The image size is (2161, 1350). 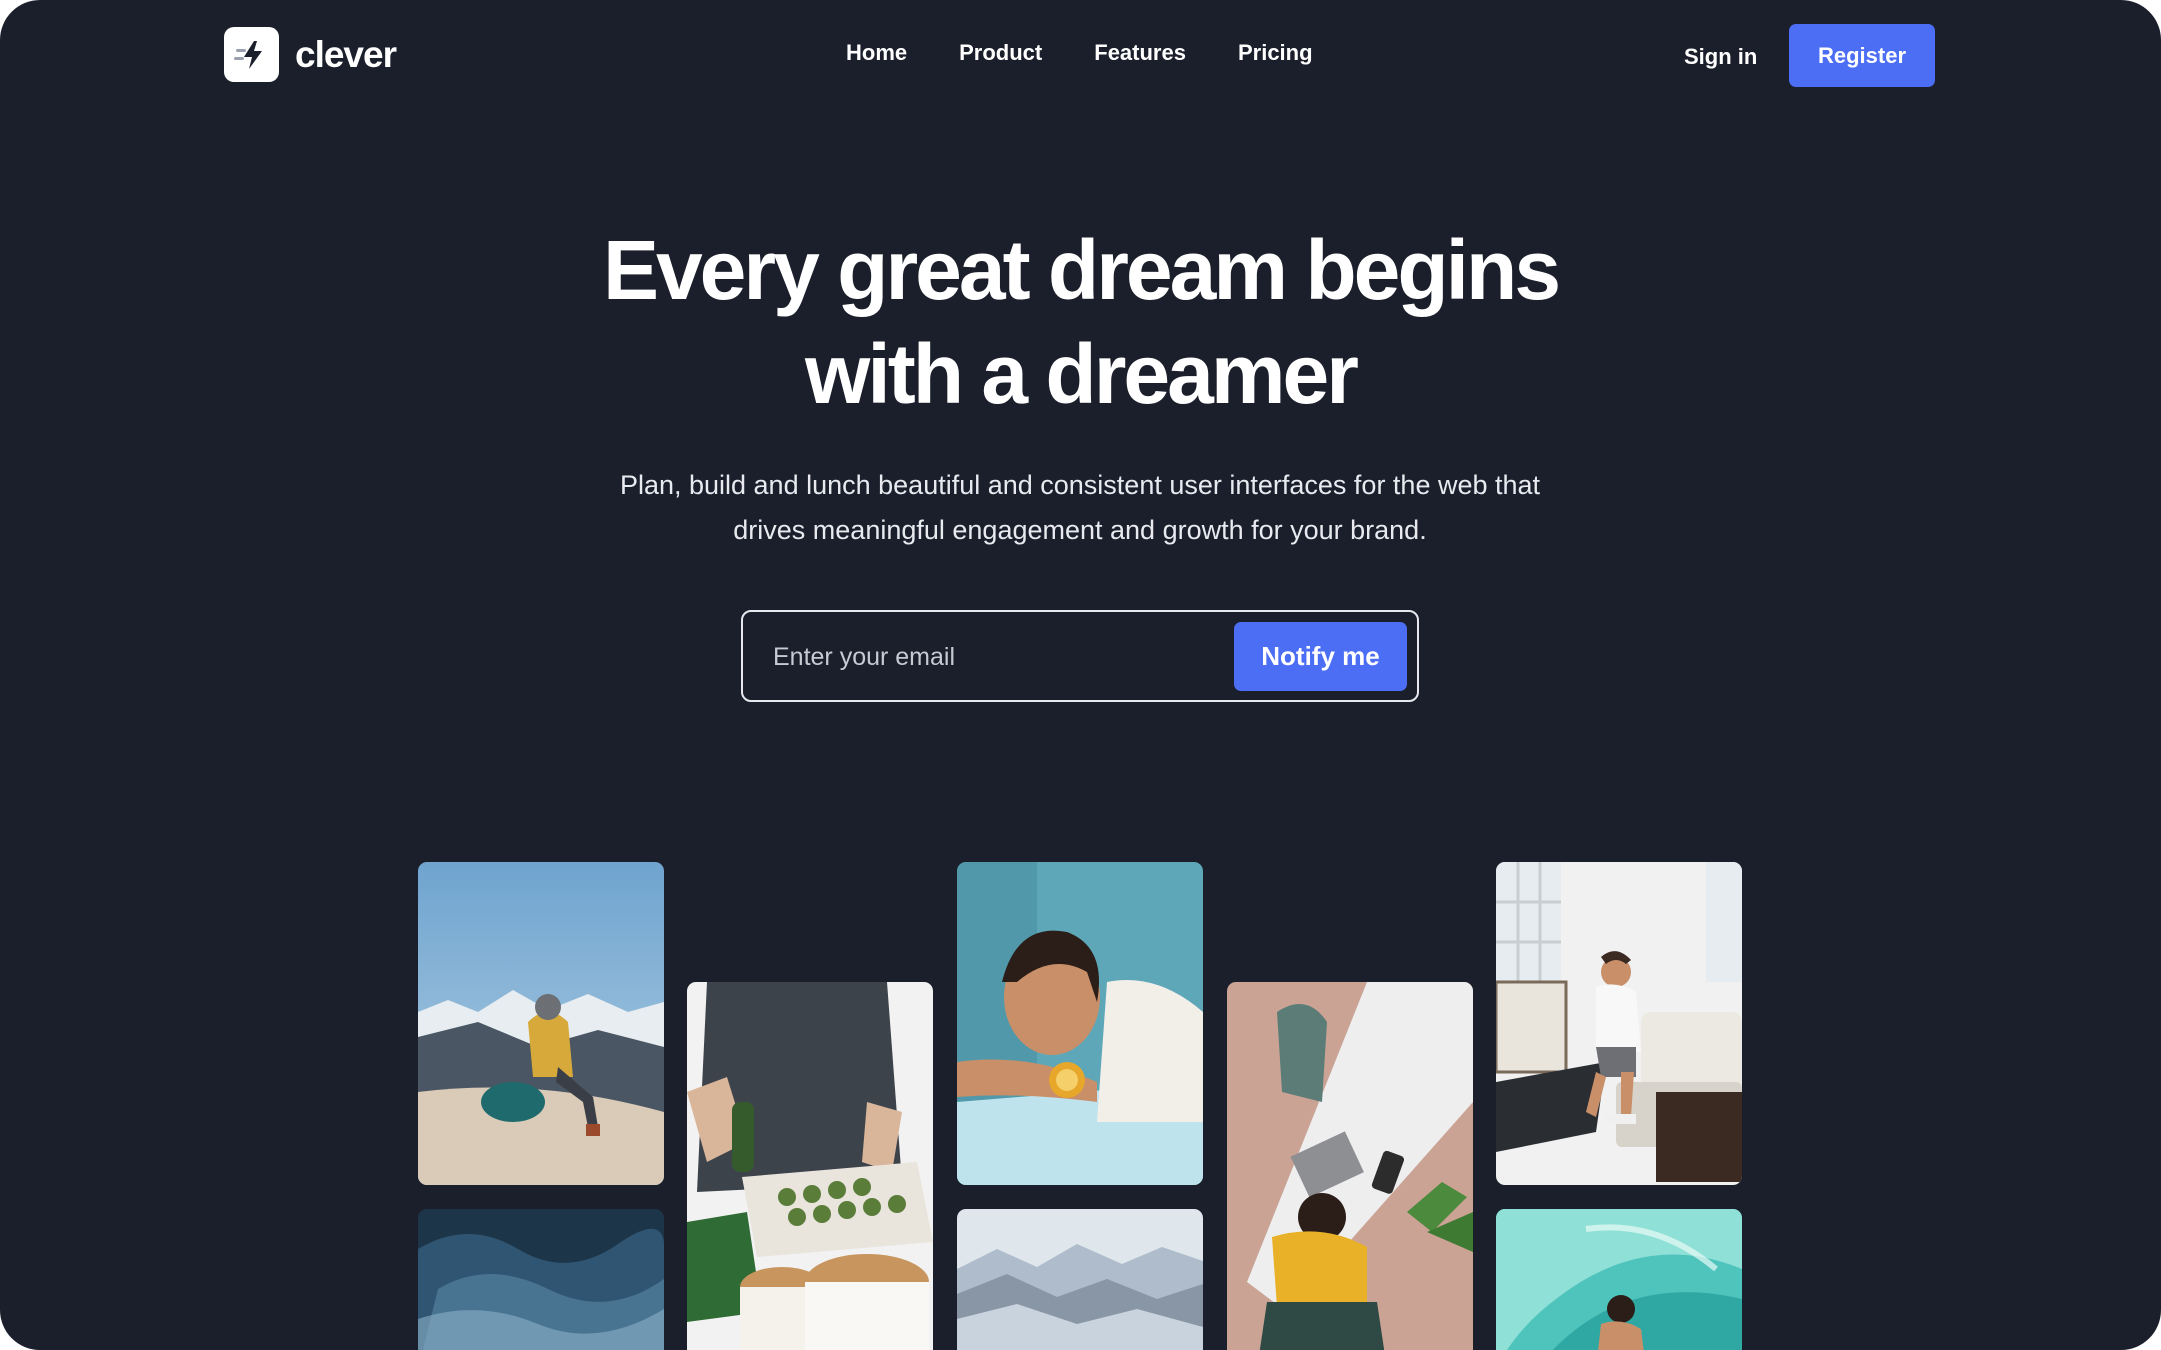 I want to click on brand-logo: clever, so click(x=310, y=54).